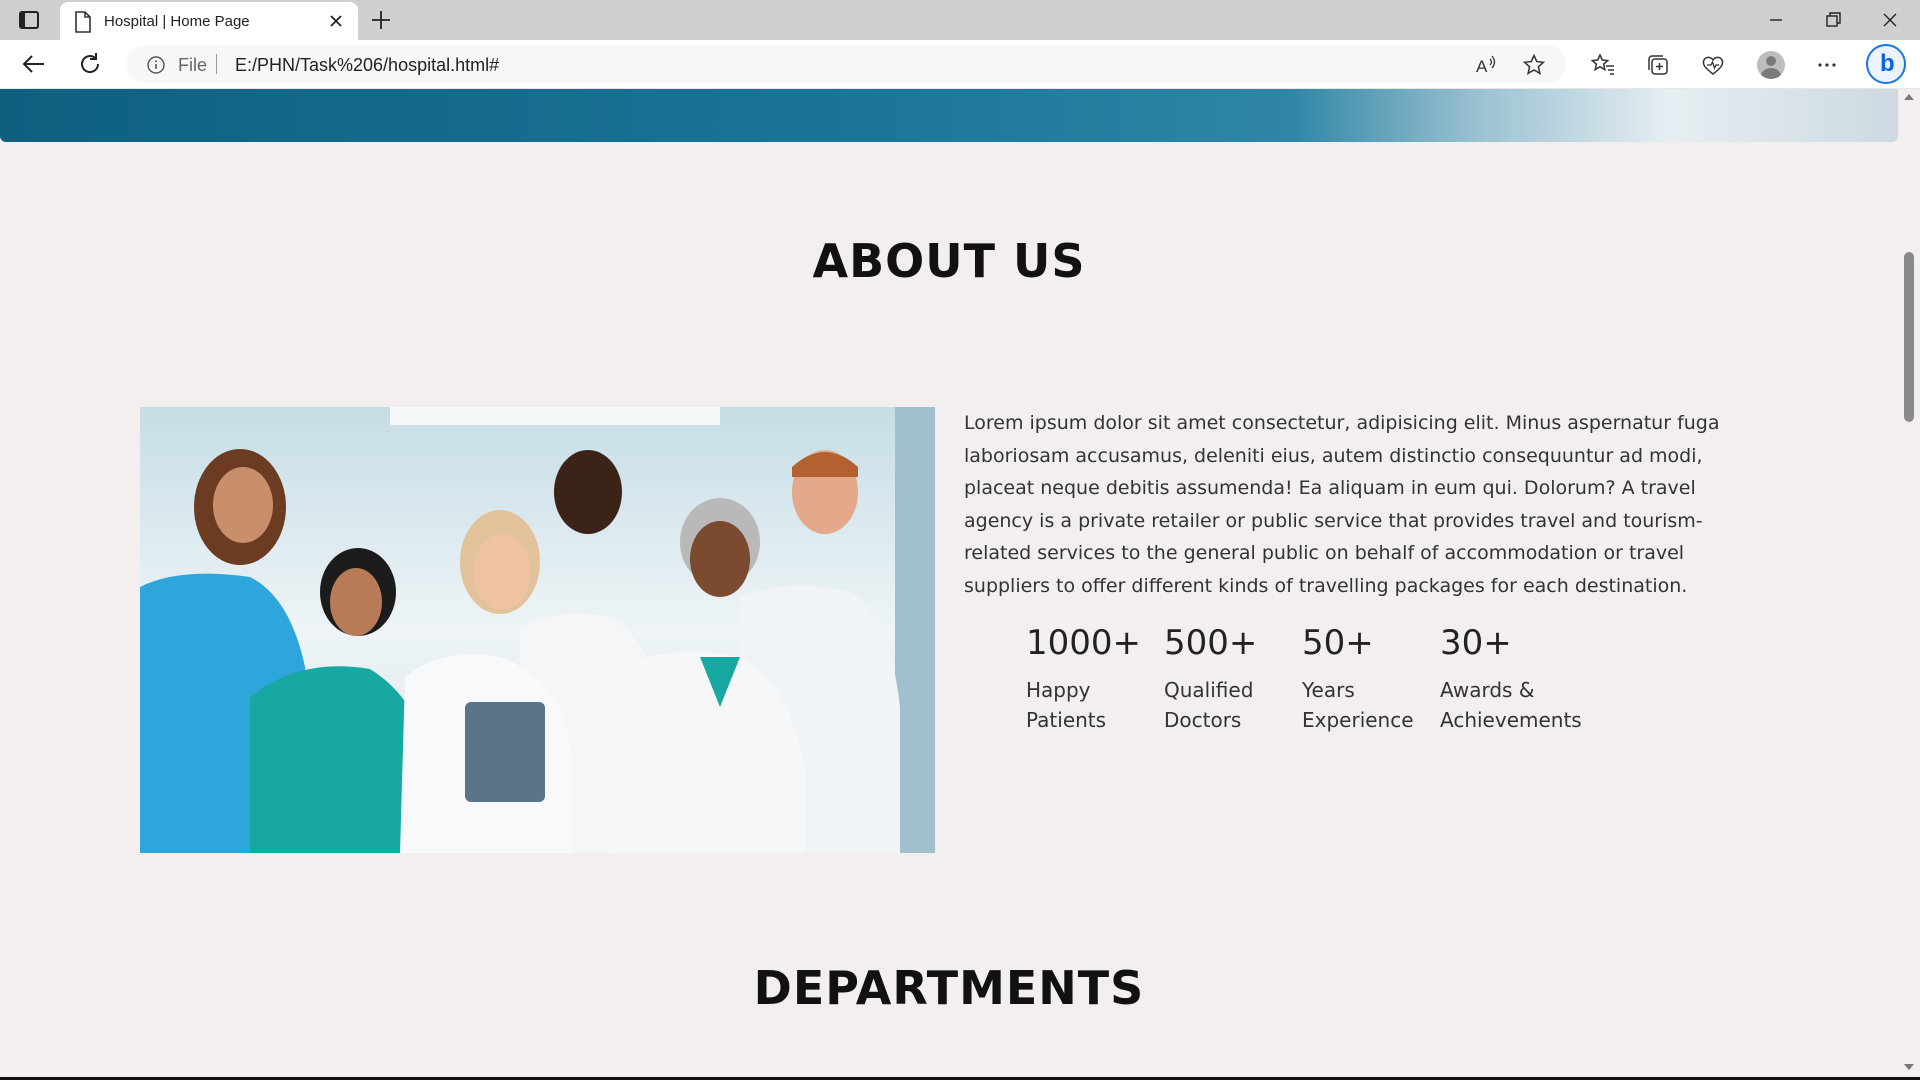 This screenshot has width=1920, height=1080. What do you see at coordinates (949, 261) in the screenshot?
I see `about-title: ABOUT US` at bounding box center [949, 261].